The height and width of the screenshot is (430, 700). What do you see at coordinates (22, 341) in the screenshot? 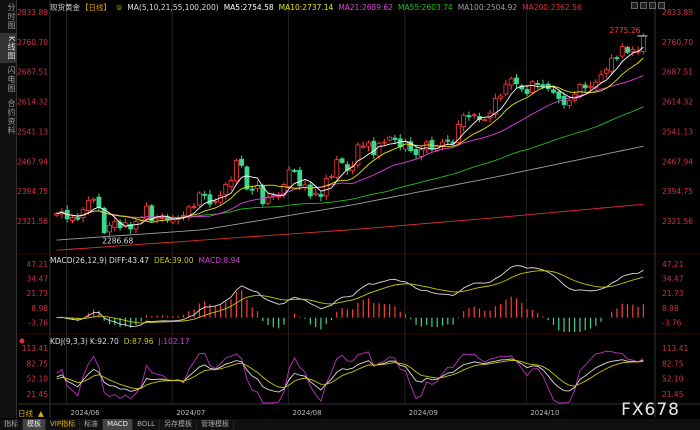
I see `kdj-marker-icon` at bounding box center [22, 341].